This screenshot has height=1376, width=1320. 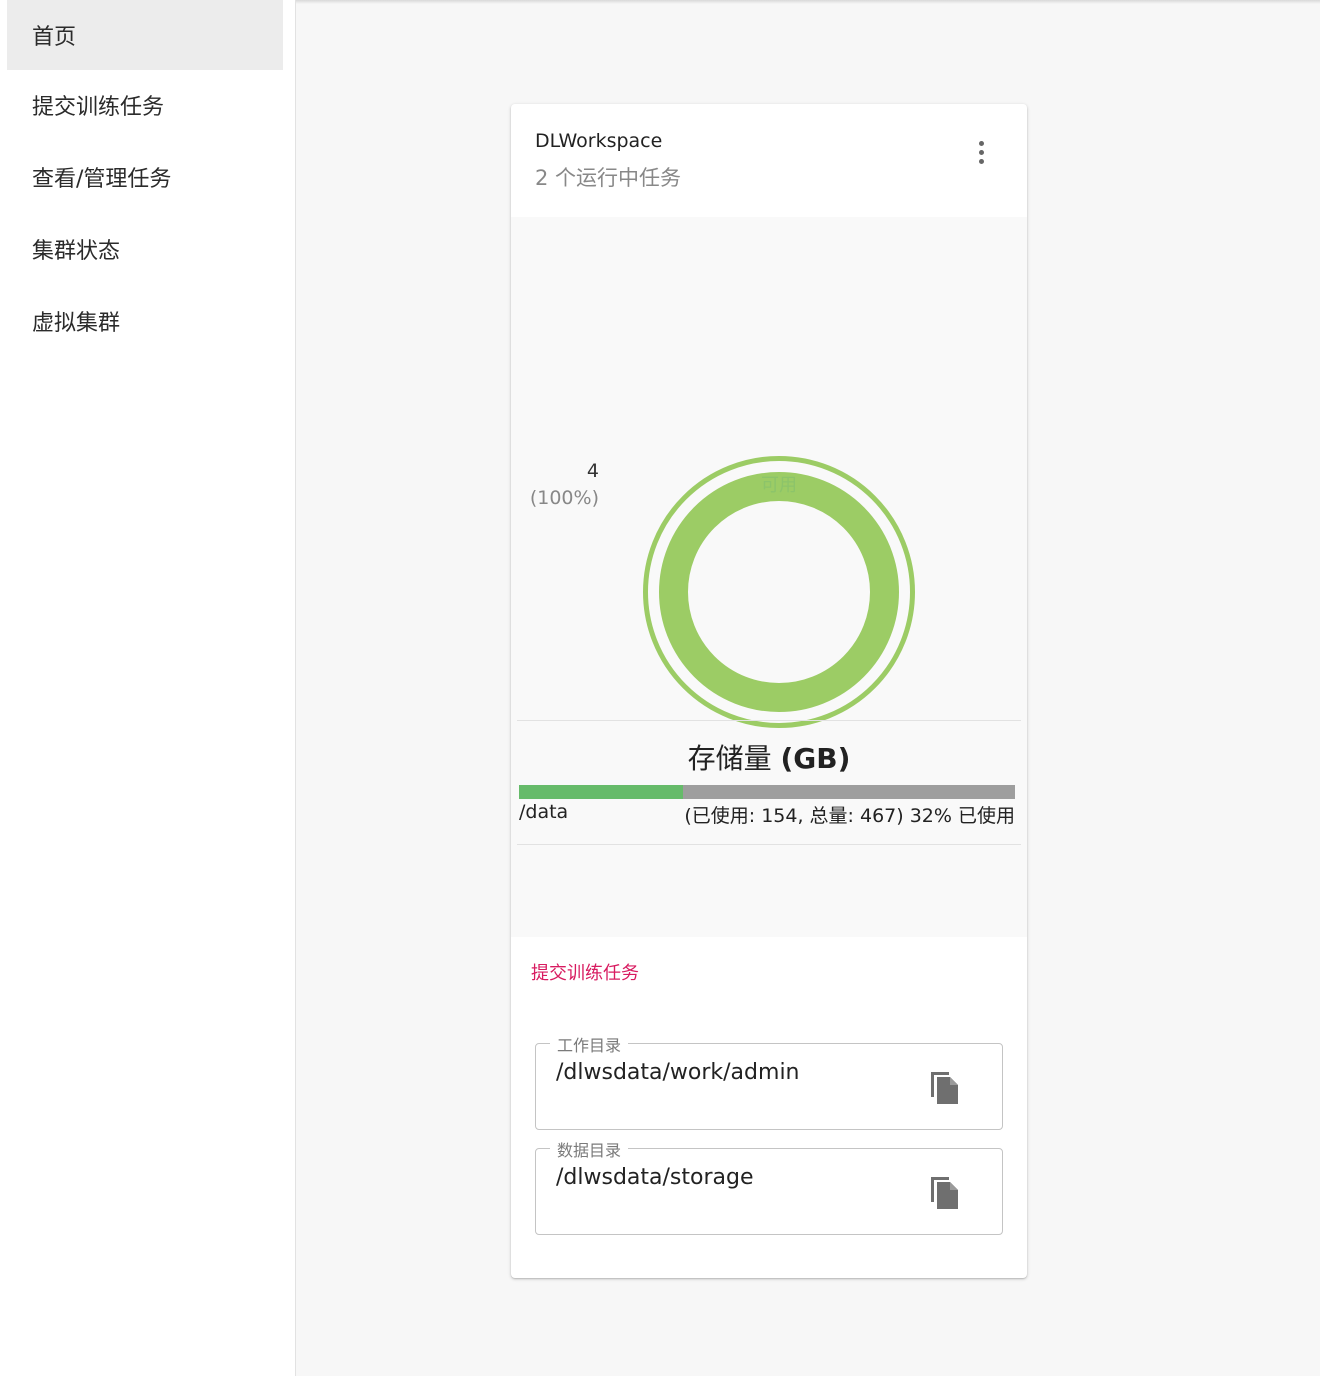 What do you see at coordinates (76, 323) in the screenshot?
I see `nav-item-label: 虚拟集群` at bounding box center [76, 323].